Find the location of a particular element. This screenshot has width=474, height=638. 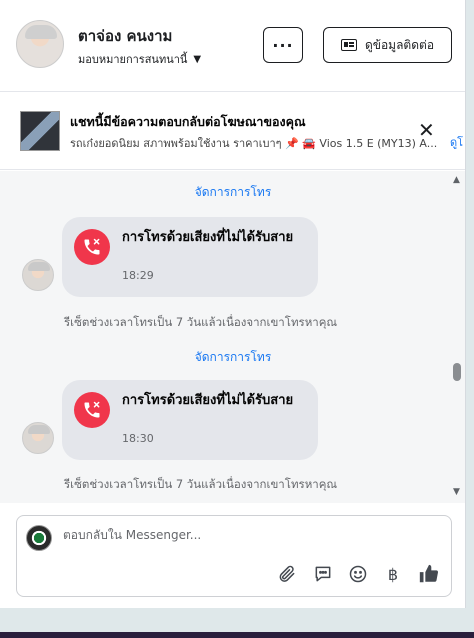

call-timestamp: 18:29 is located at coordinates (138, 275).